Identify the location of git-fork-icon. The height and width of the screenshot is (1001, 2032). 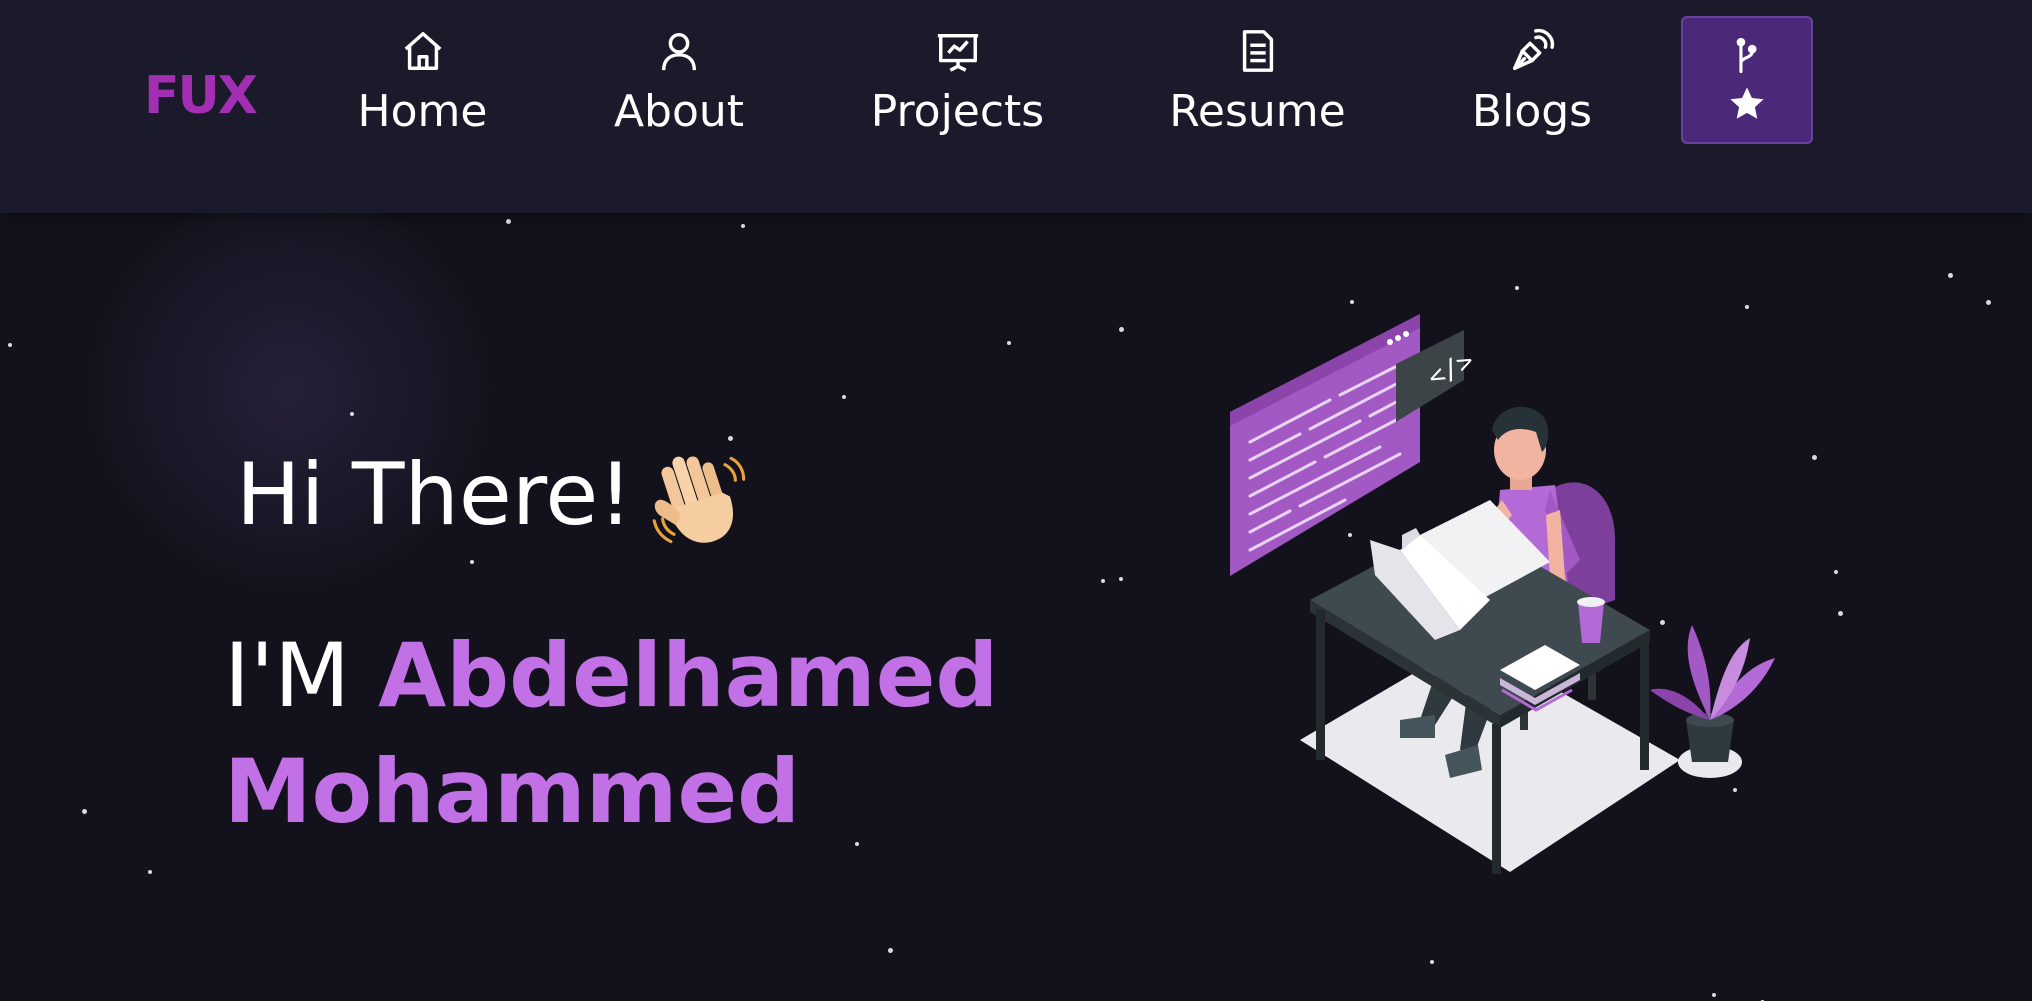
(1746, 55).